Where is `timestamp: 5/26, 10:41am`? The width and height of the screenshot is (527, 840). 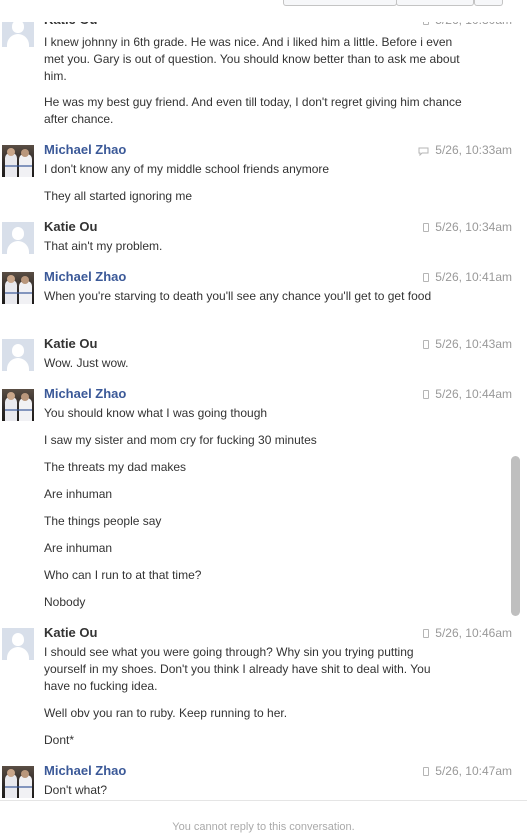
timestamp: 5/26, 10:41am is located at coordinates (467, 277).